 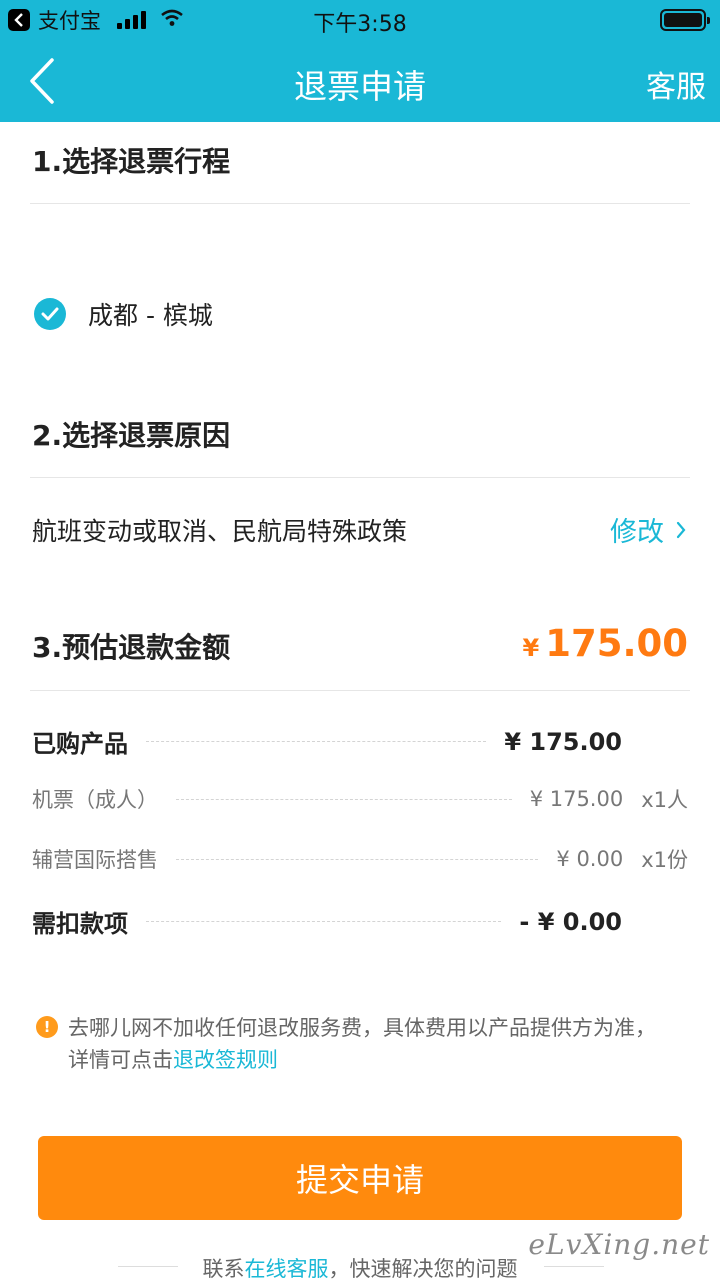 What do you see at coordinates (360, 86) in the screenshot?
I see `page-title: 退票申请` at bounding box center [360, 86].